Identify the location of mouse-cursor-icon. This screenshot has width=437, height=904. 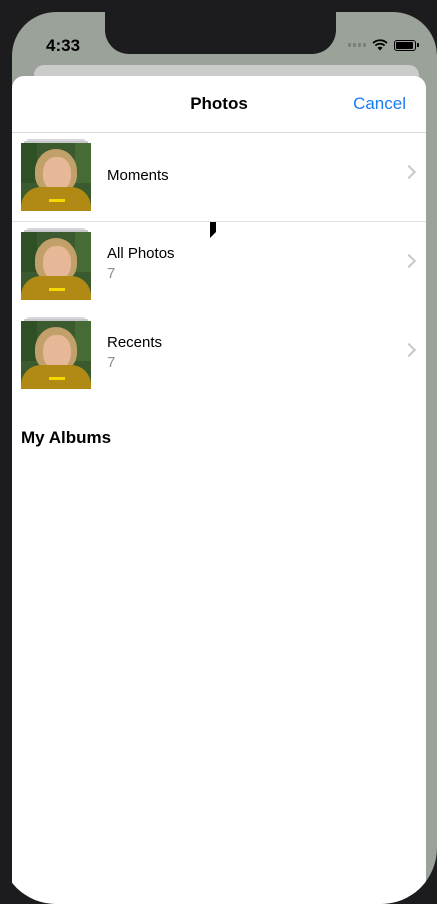
(213, 230).